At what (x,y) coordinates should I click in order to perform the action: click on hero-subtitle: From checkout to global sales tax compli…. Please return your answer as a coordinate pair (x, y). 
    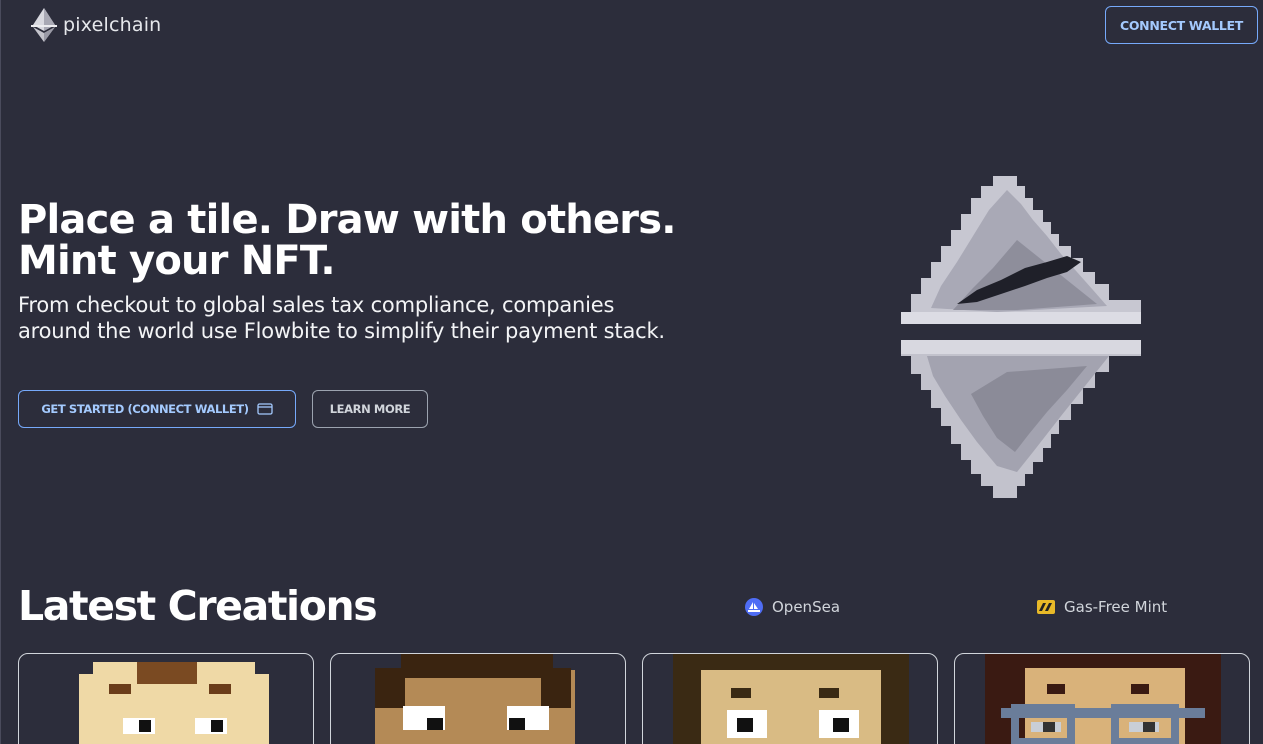
    Looking at the image, I should click on (341, 318).